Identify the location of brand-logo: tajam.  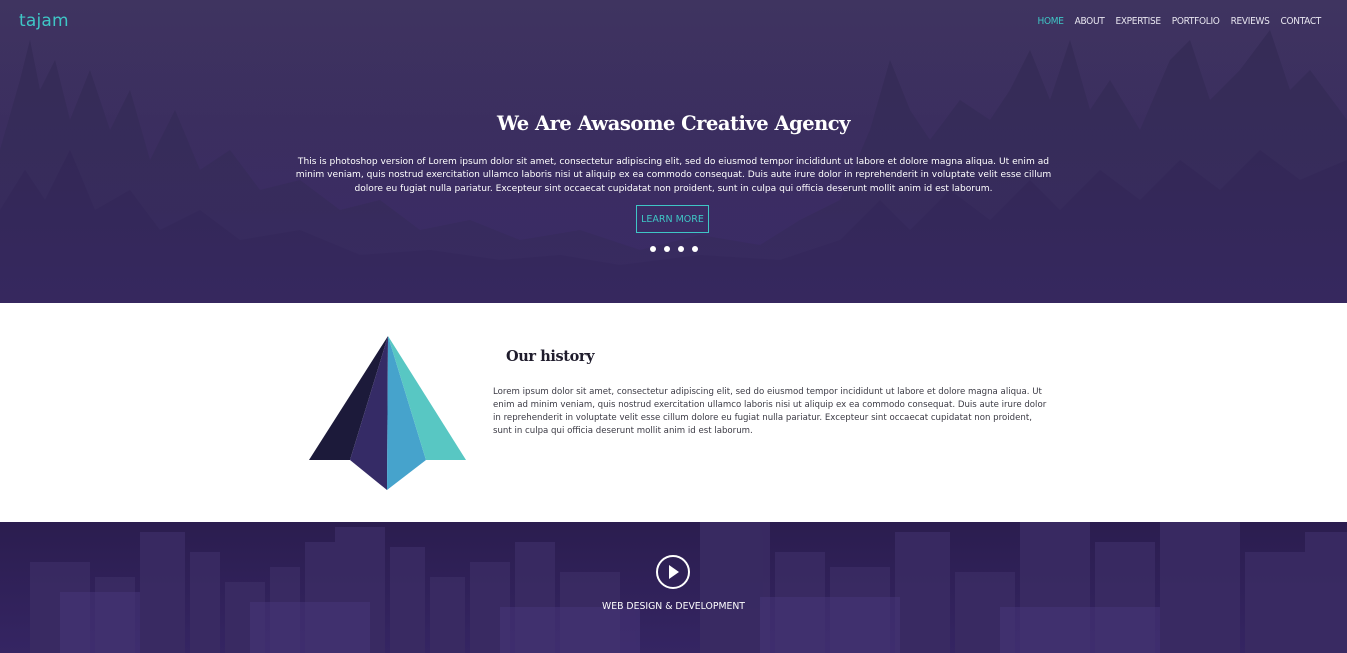
(44, 21).